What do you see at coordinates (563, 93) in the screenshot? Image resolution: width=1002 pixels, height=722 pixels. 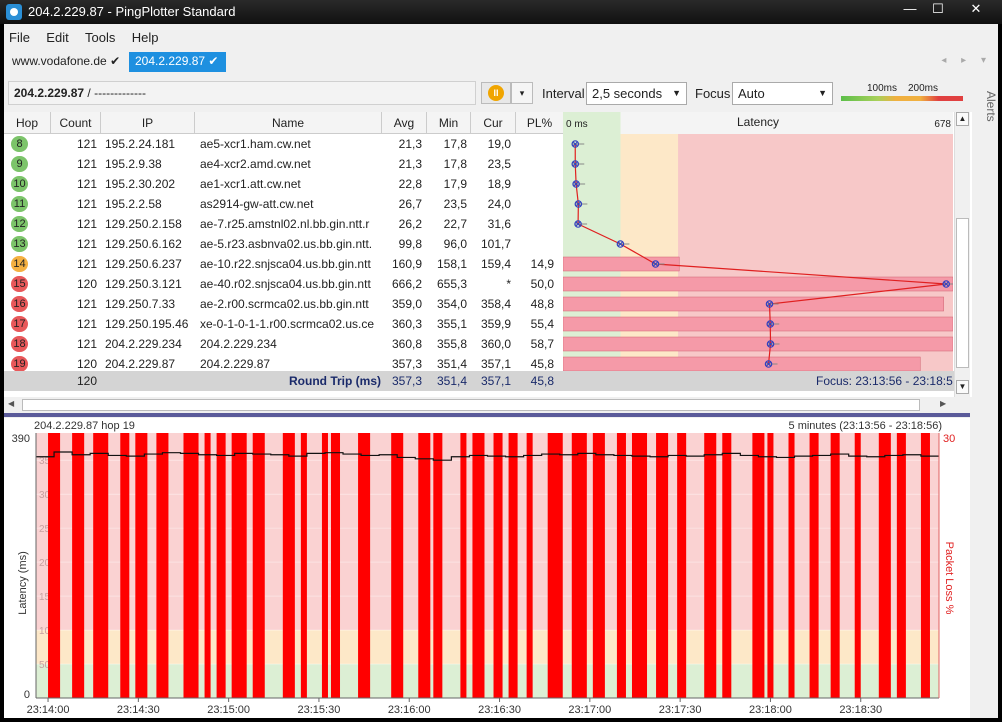 I see `interval-label: Interval` at bounding box center [563, 93].